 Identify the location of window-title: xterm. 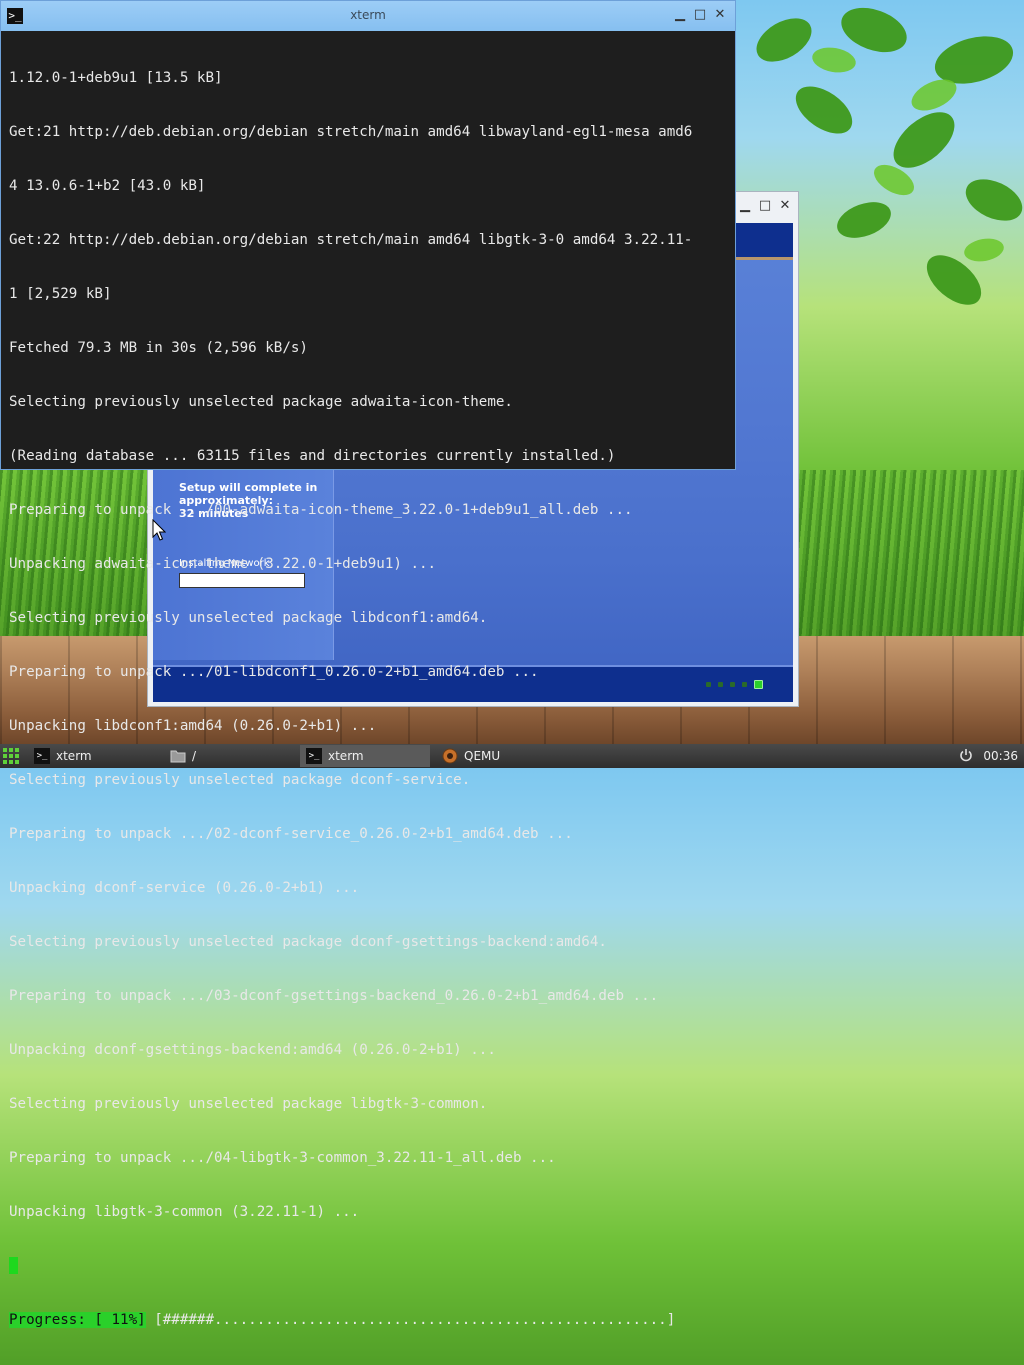
(368, 15).